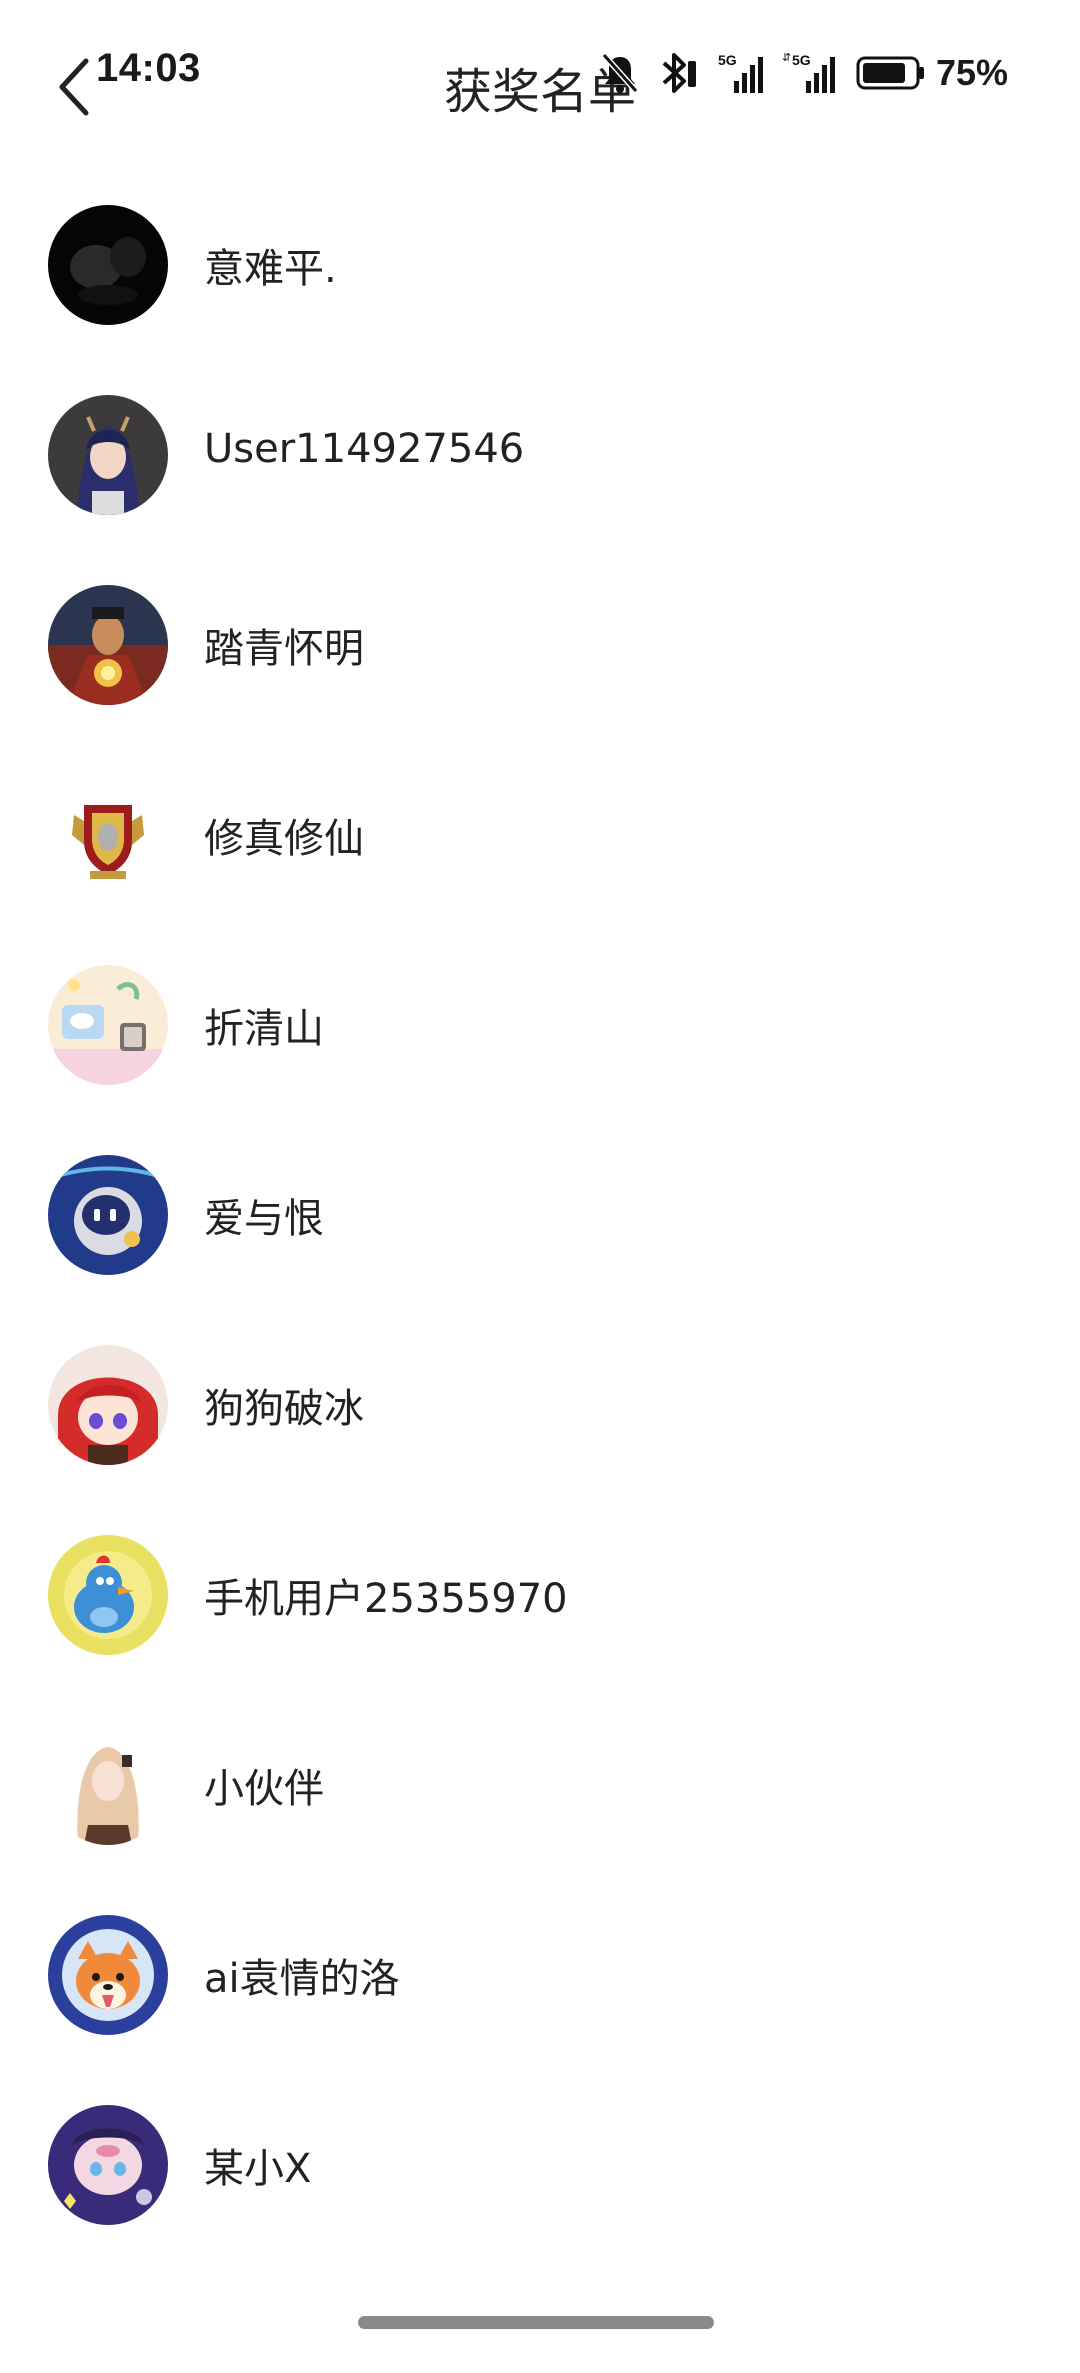 The width and height of the screenshot is (1080, 2373). What do you see at coordinates (971, 72) in the screenshot?
I see `battery-percentage: 75%` at bounding box center [971, 72].